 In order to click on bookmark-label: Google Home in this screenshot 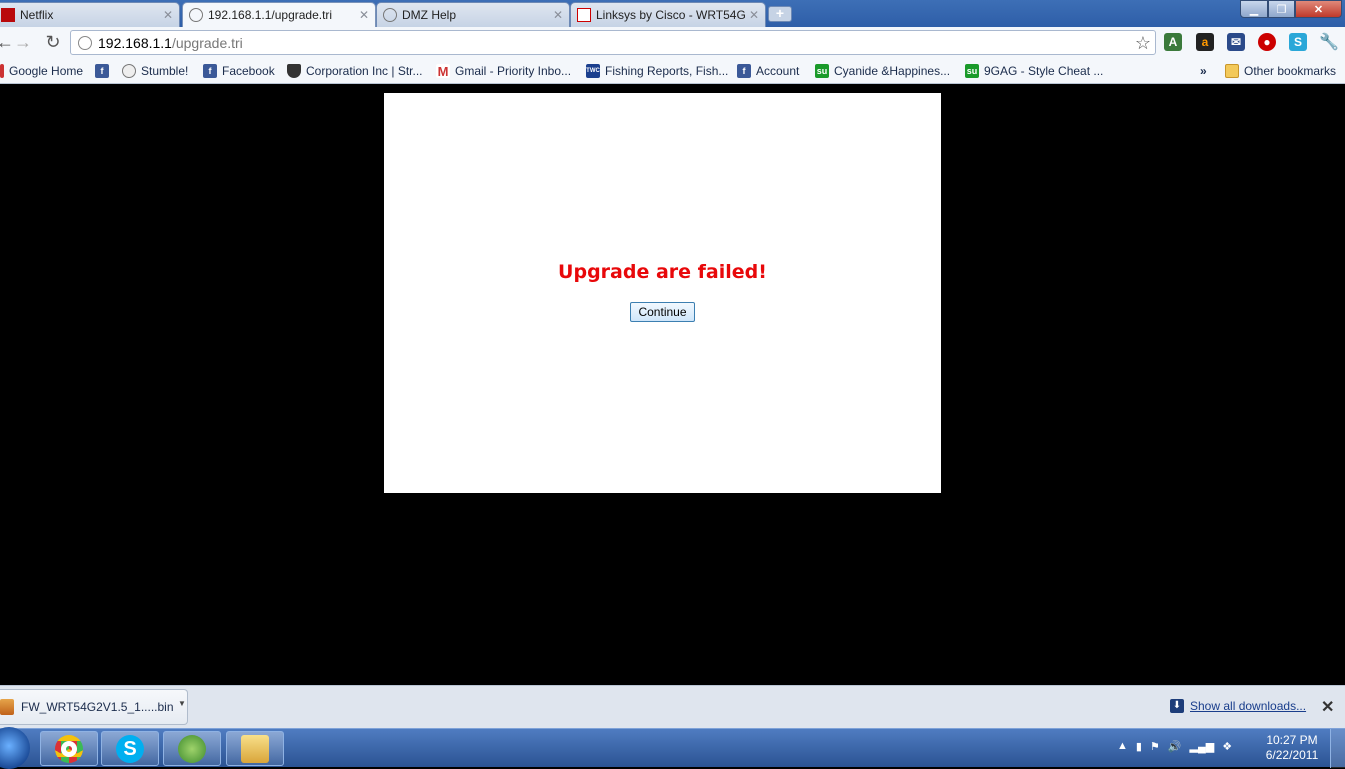, I will do `click(46, 71)`.